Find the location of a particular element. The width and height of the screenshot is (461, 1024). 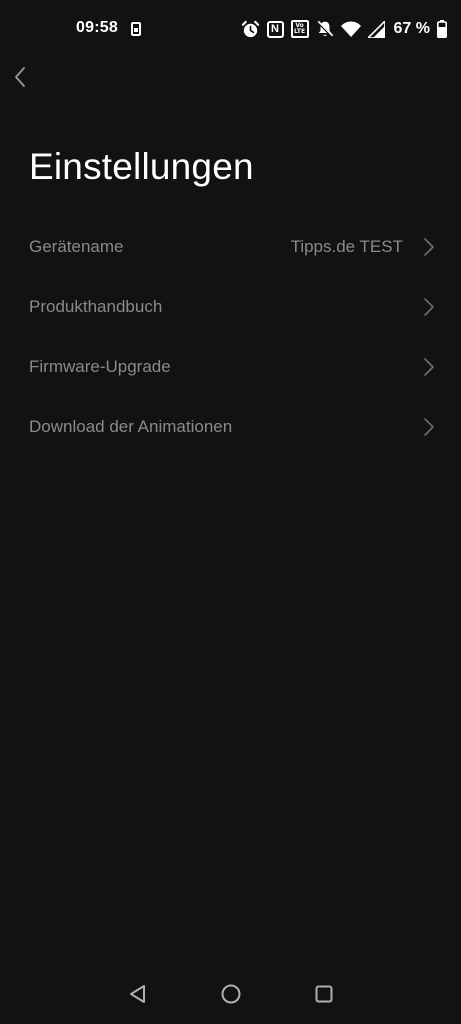

settings-item-label: Download der Animationen is located at coordinates (131, 426).